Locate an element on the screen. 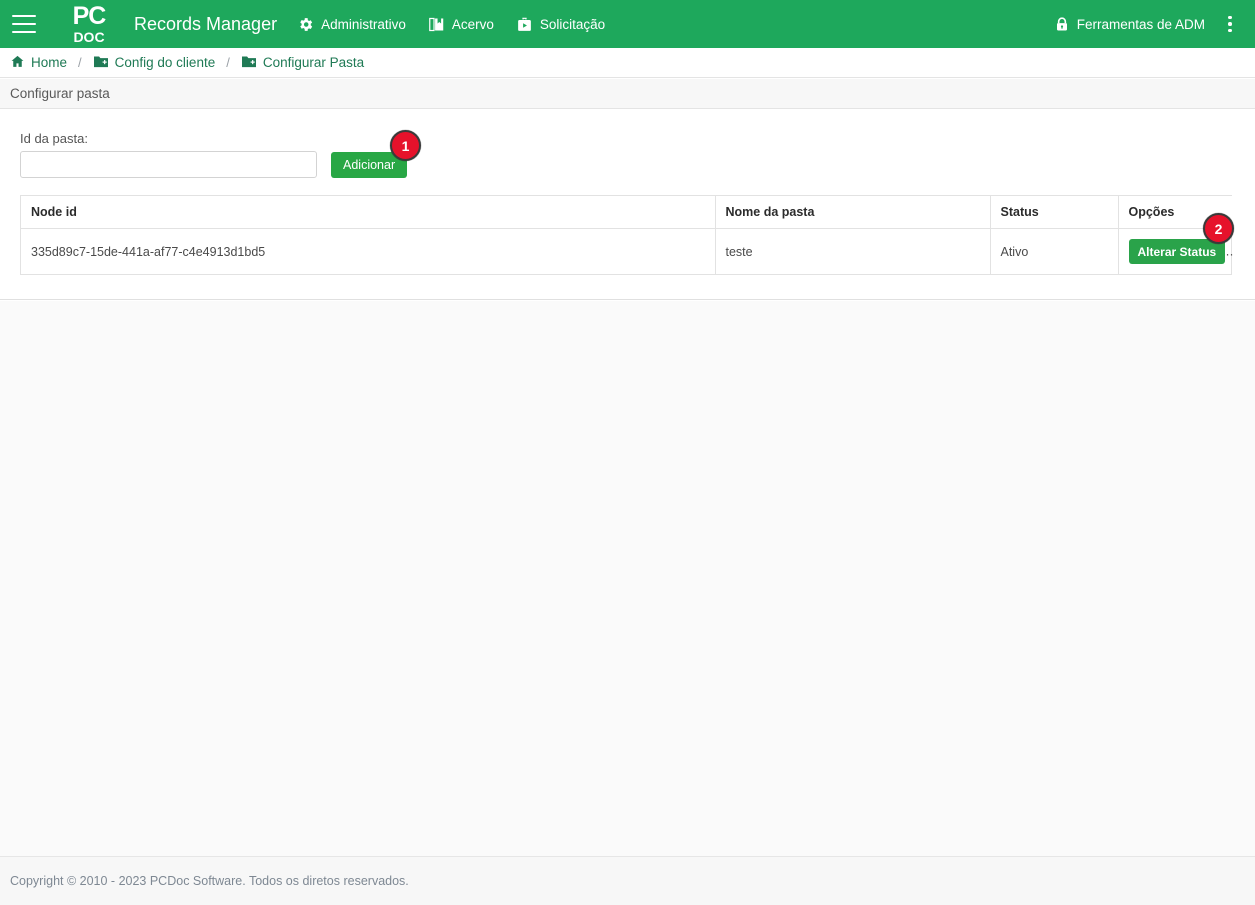 The height and width of the screenshot is (905, 1255). briefcase-play-icon is located at coordinates (524, 24).